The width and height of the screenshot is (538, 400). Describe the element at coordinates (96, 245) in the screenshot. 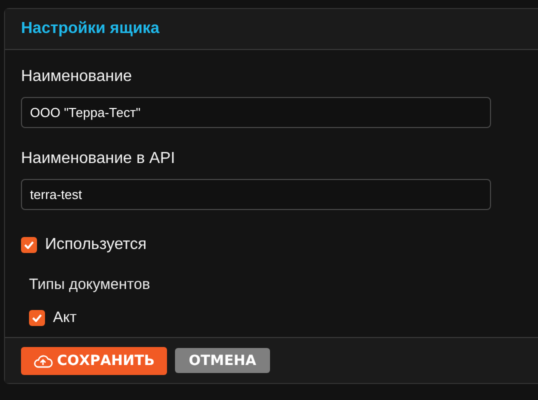

I see `checkbox-label: Используется` at that location.